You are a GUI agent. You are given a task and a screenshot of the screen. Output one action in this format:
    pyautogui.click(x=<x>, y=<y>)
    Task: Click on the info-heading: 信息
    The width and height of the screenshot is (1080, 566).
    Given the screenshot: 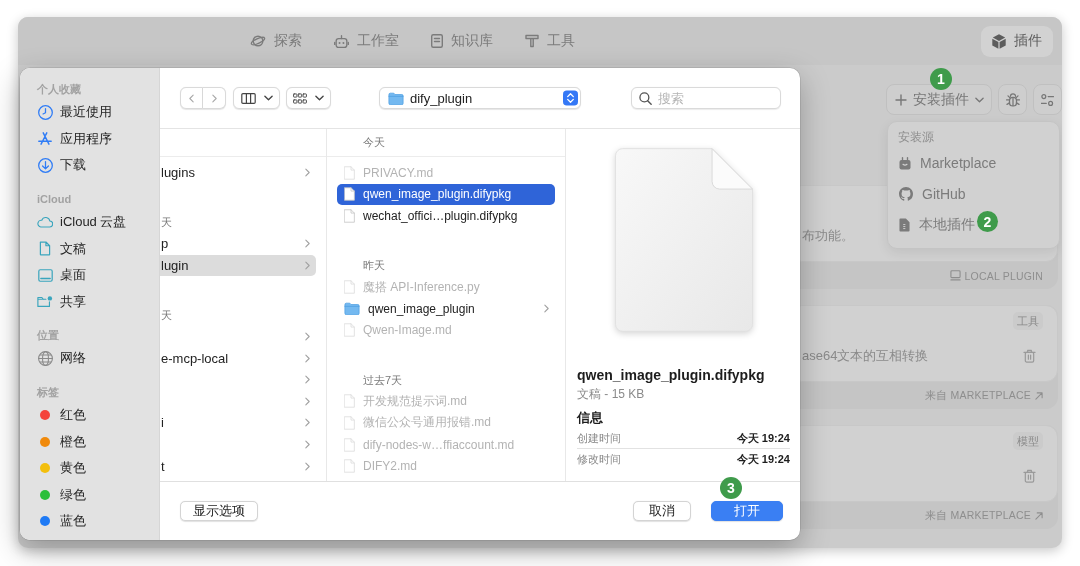 What is the action you would take?
    pyautogui.click(x=590, y=418)
    